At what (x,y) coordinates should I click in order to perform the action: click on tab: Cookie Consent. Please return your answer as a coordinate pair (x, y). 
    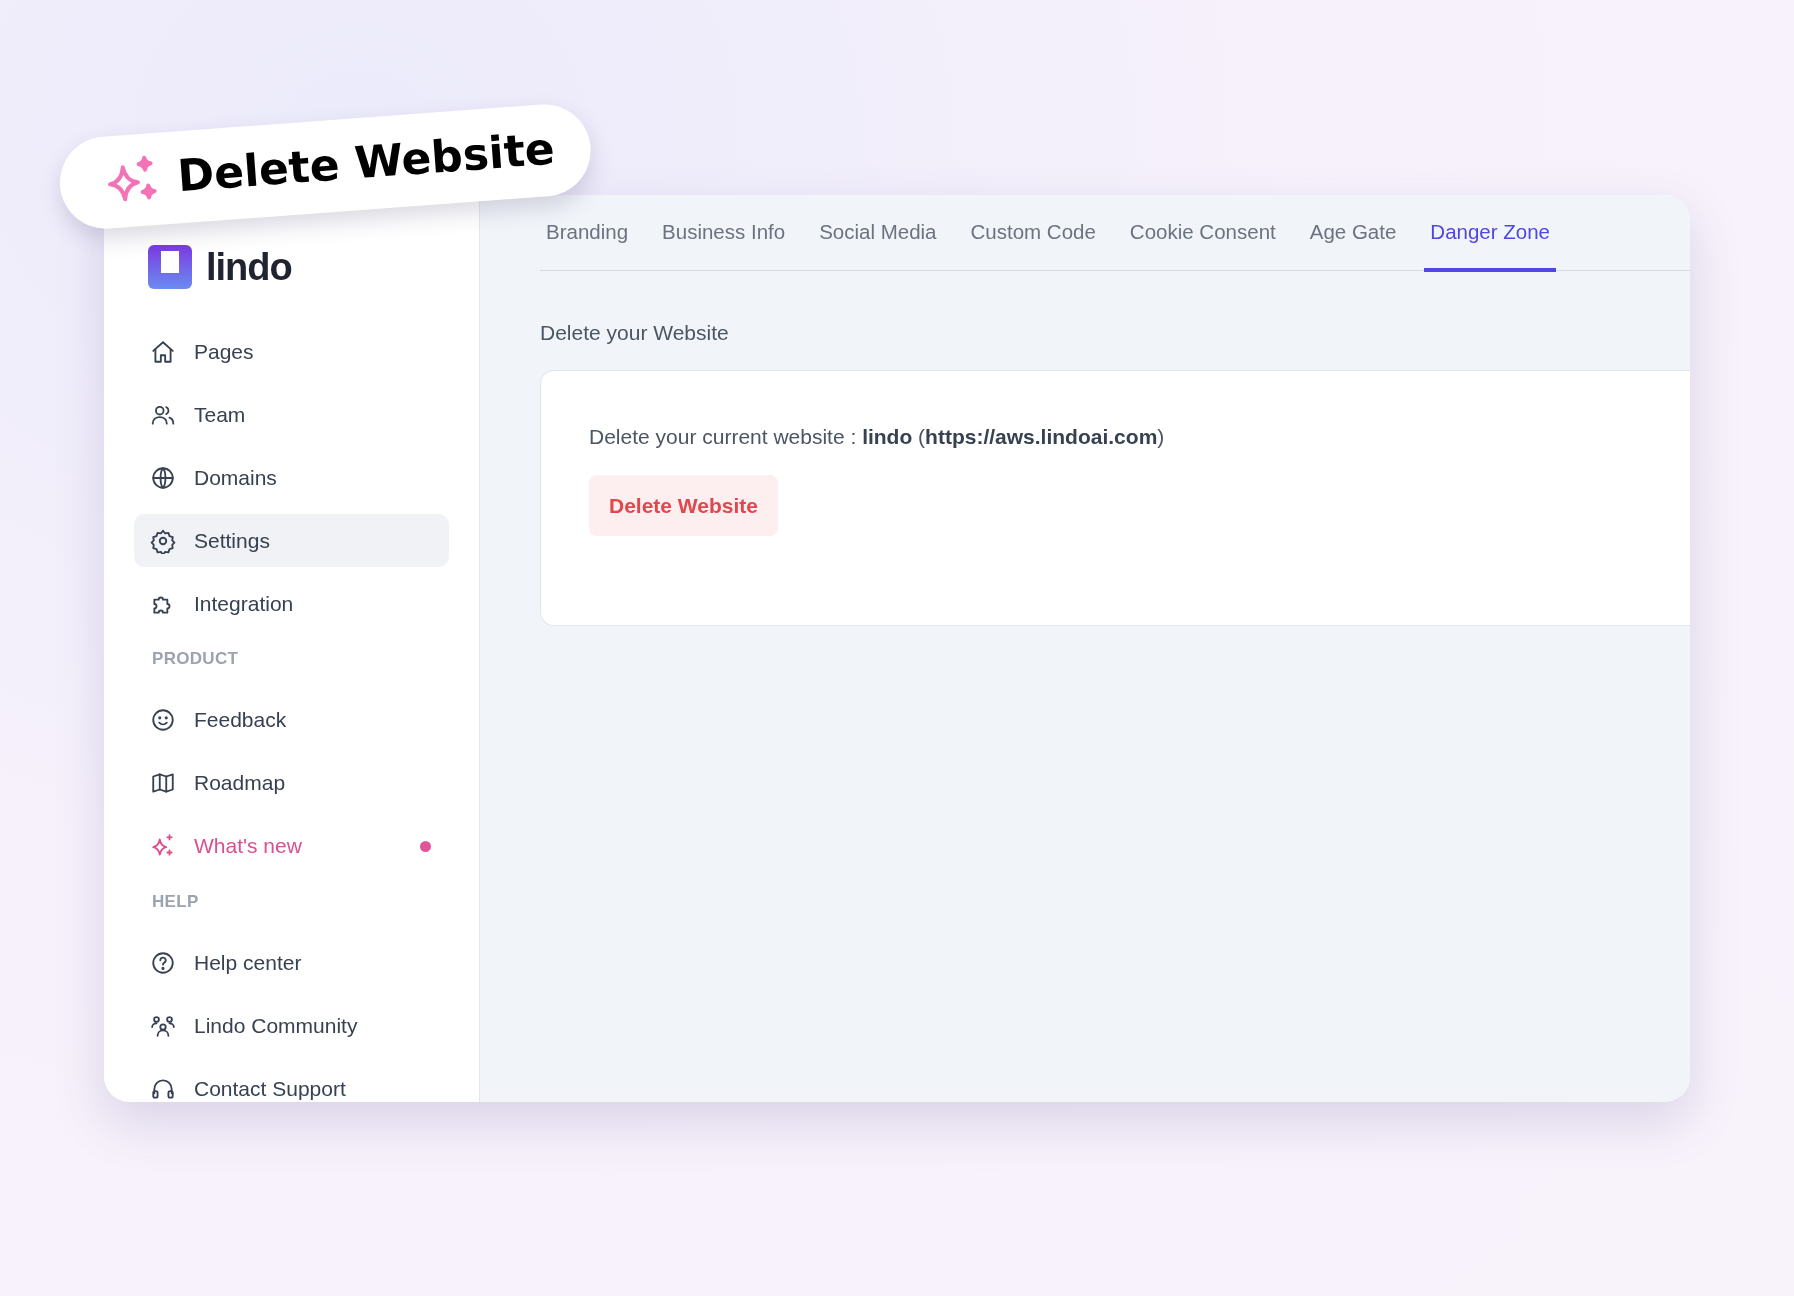
    Looking at the image, I should click on (1202, 240).